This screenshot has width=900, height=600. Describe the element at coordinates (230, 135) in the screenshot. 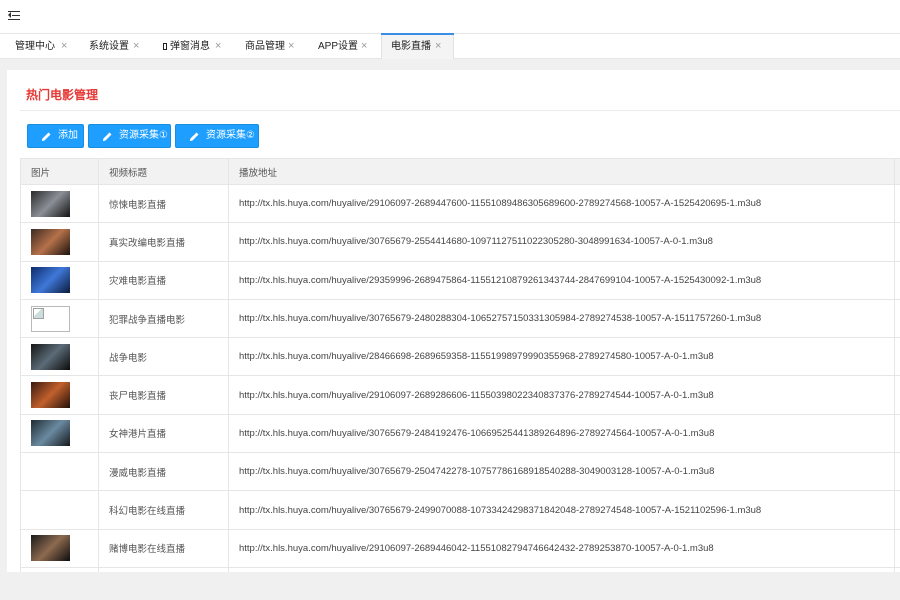

I see `button-label: 资源采集②` at that location.